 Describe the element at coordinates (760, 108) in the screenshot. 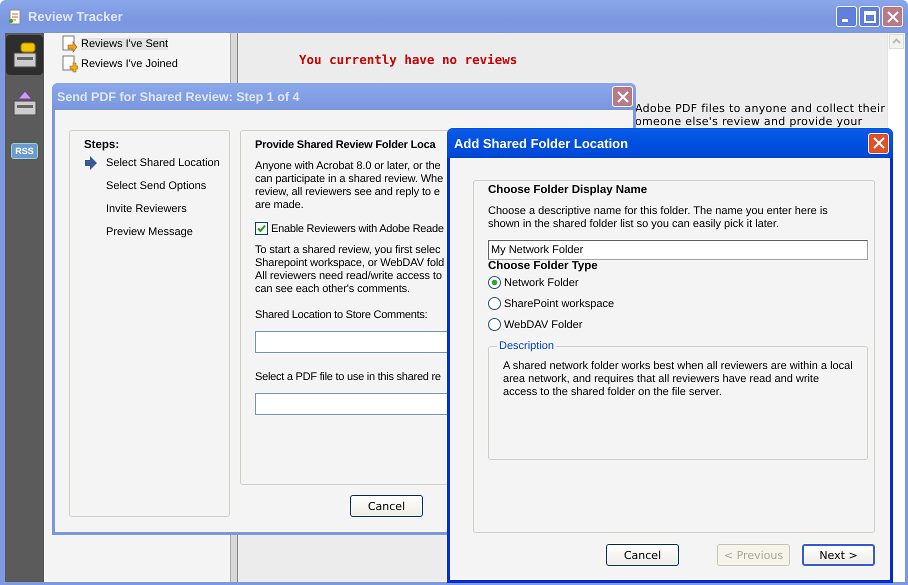

I see `info-text: Adobe PDF files to anyone and collect their` at that location.